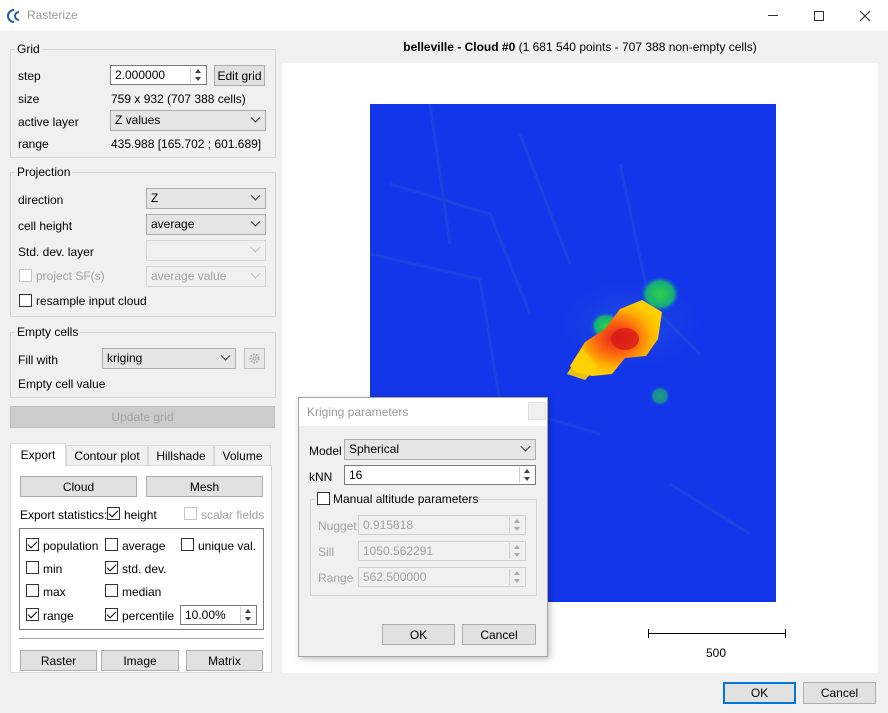 This screenshot has width=888, height=713. What do you see at coordinates (107, 455) in the screenshot?
I see `tab-contour-plot: Contour plot` at bounding box center [107, 455].